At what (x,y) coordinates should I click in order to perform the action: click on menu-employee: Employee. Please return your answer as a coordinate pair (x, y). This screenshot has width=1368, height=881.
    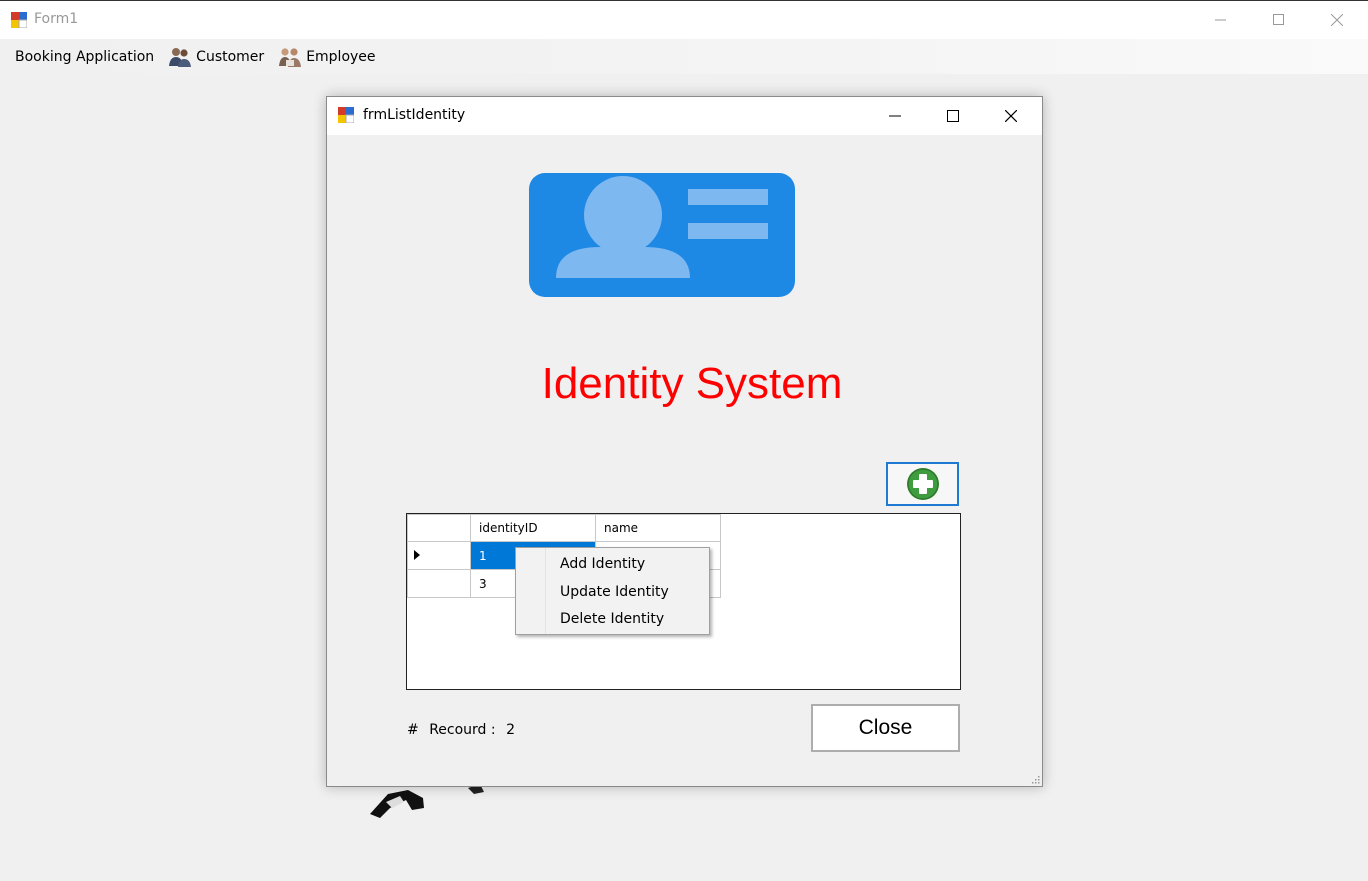
    Looking at the image, I should click on (326, 57).